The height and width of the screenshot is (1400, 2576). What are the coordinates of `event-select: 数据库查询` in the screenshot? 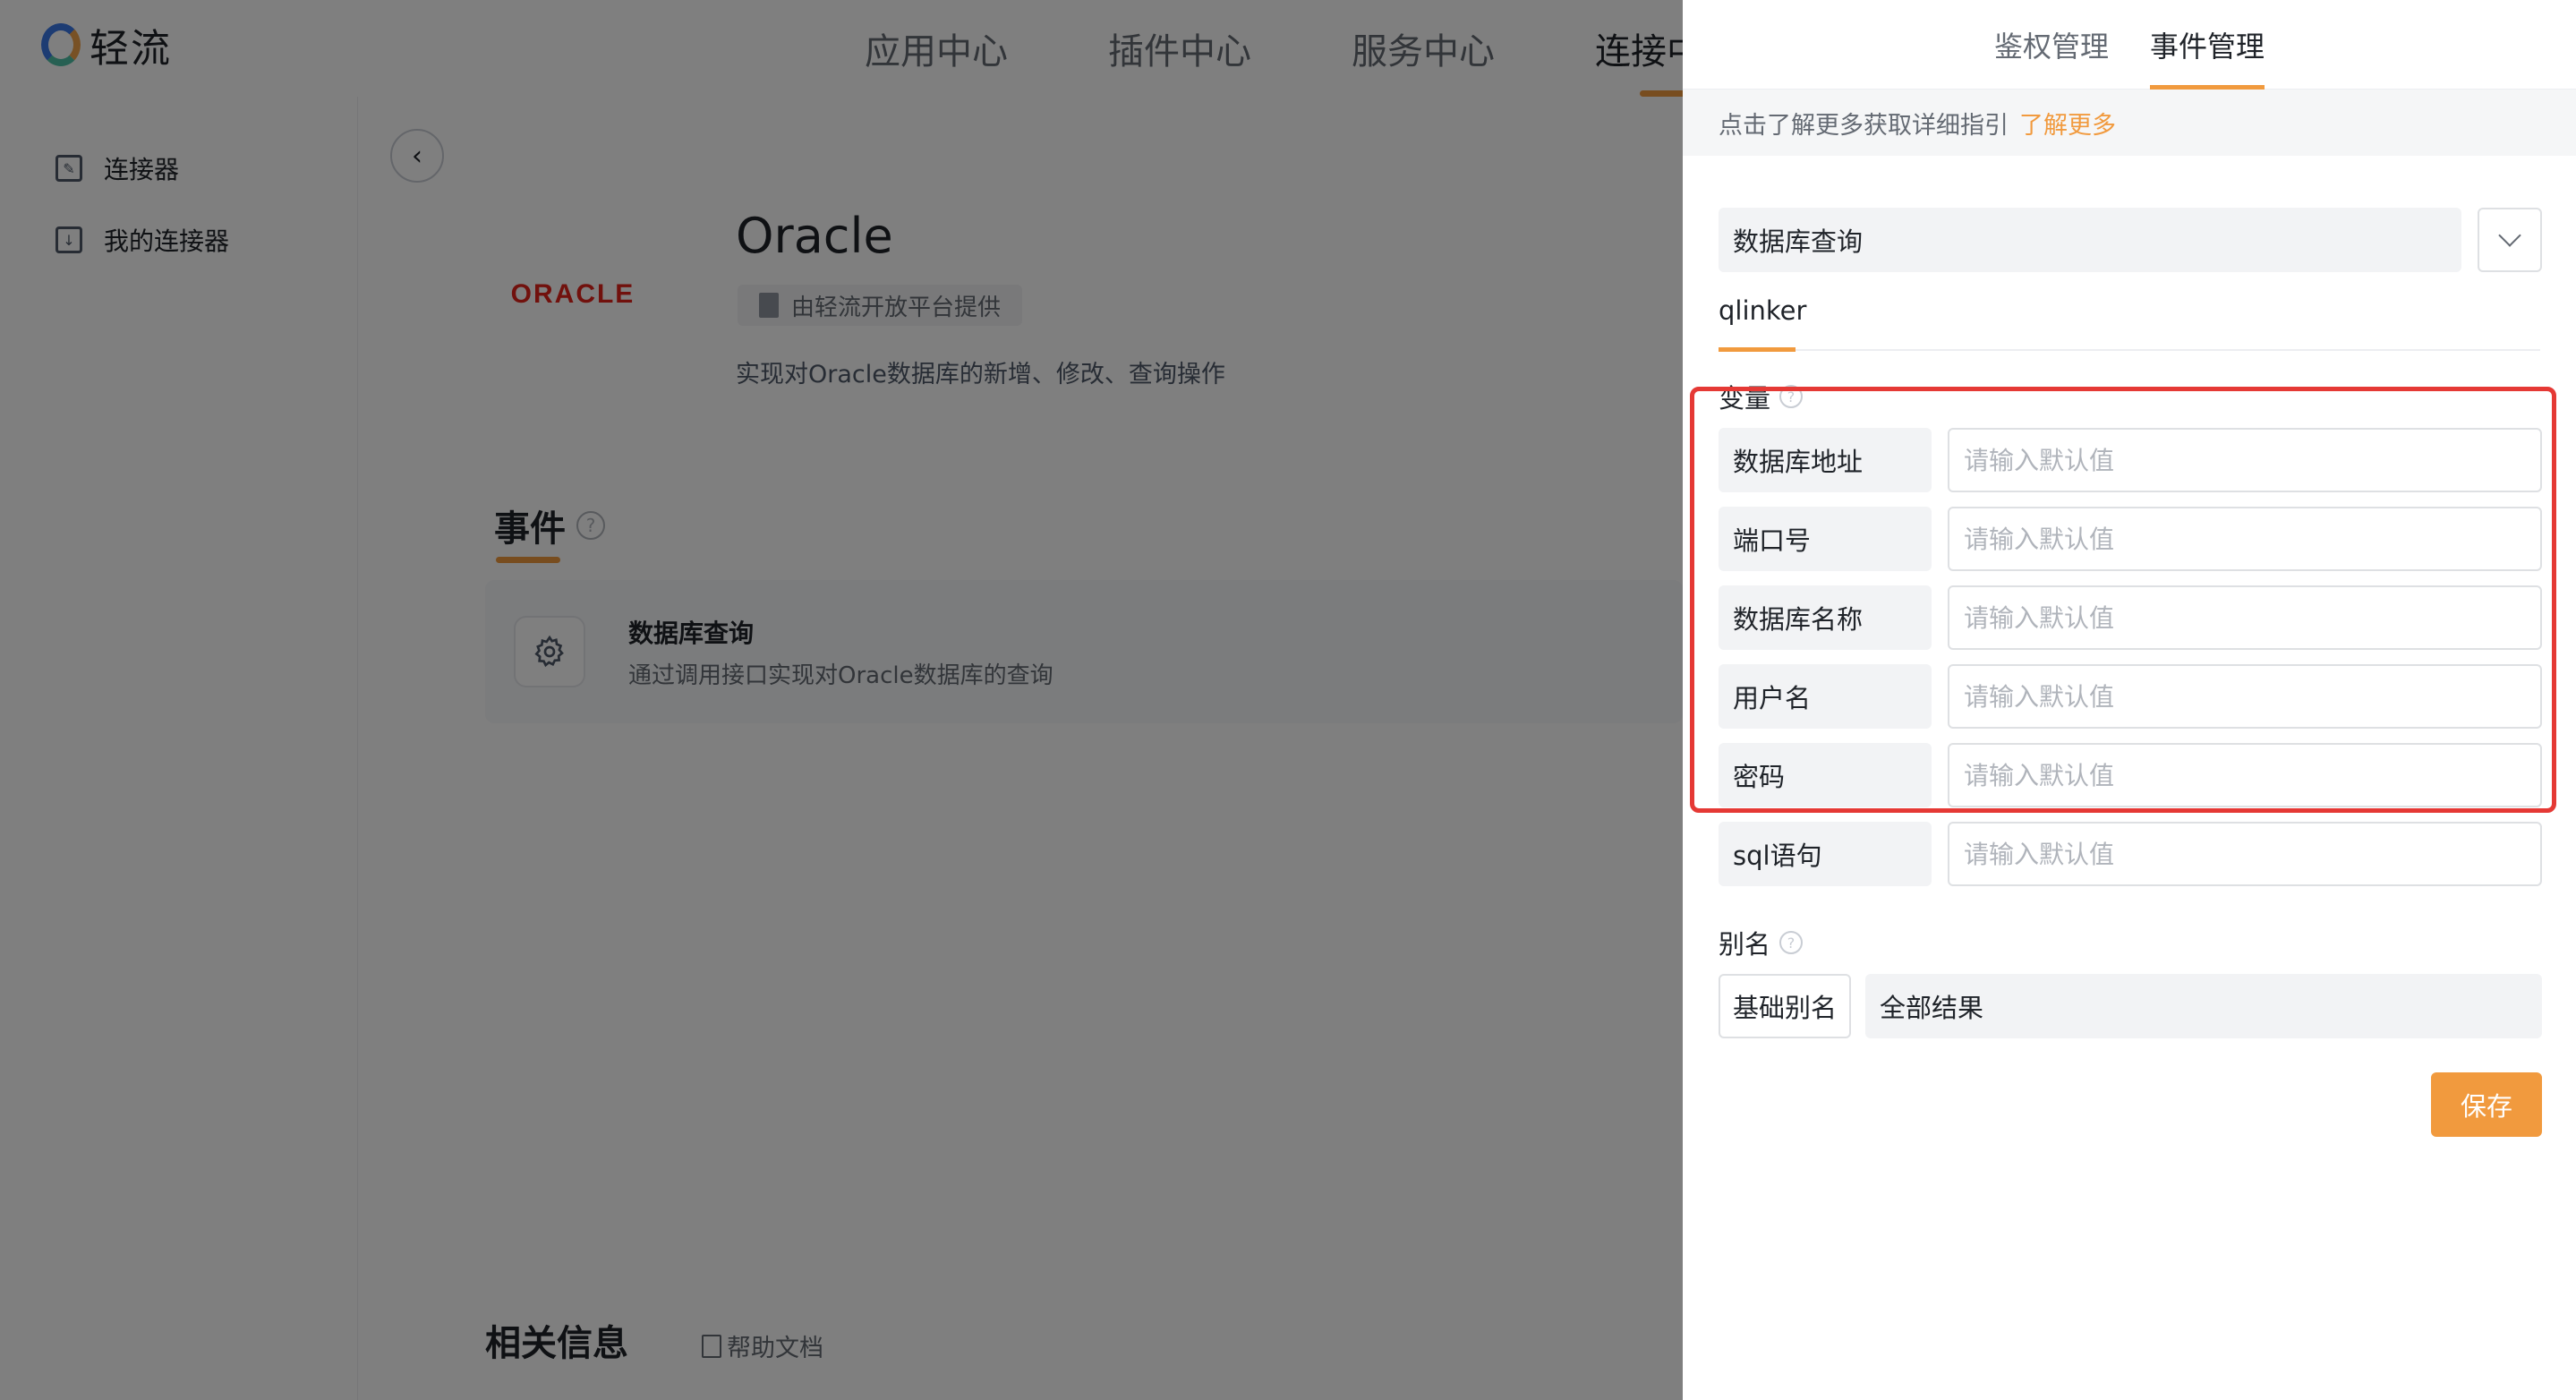 It's located at (2130, 240).